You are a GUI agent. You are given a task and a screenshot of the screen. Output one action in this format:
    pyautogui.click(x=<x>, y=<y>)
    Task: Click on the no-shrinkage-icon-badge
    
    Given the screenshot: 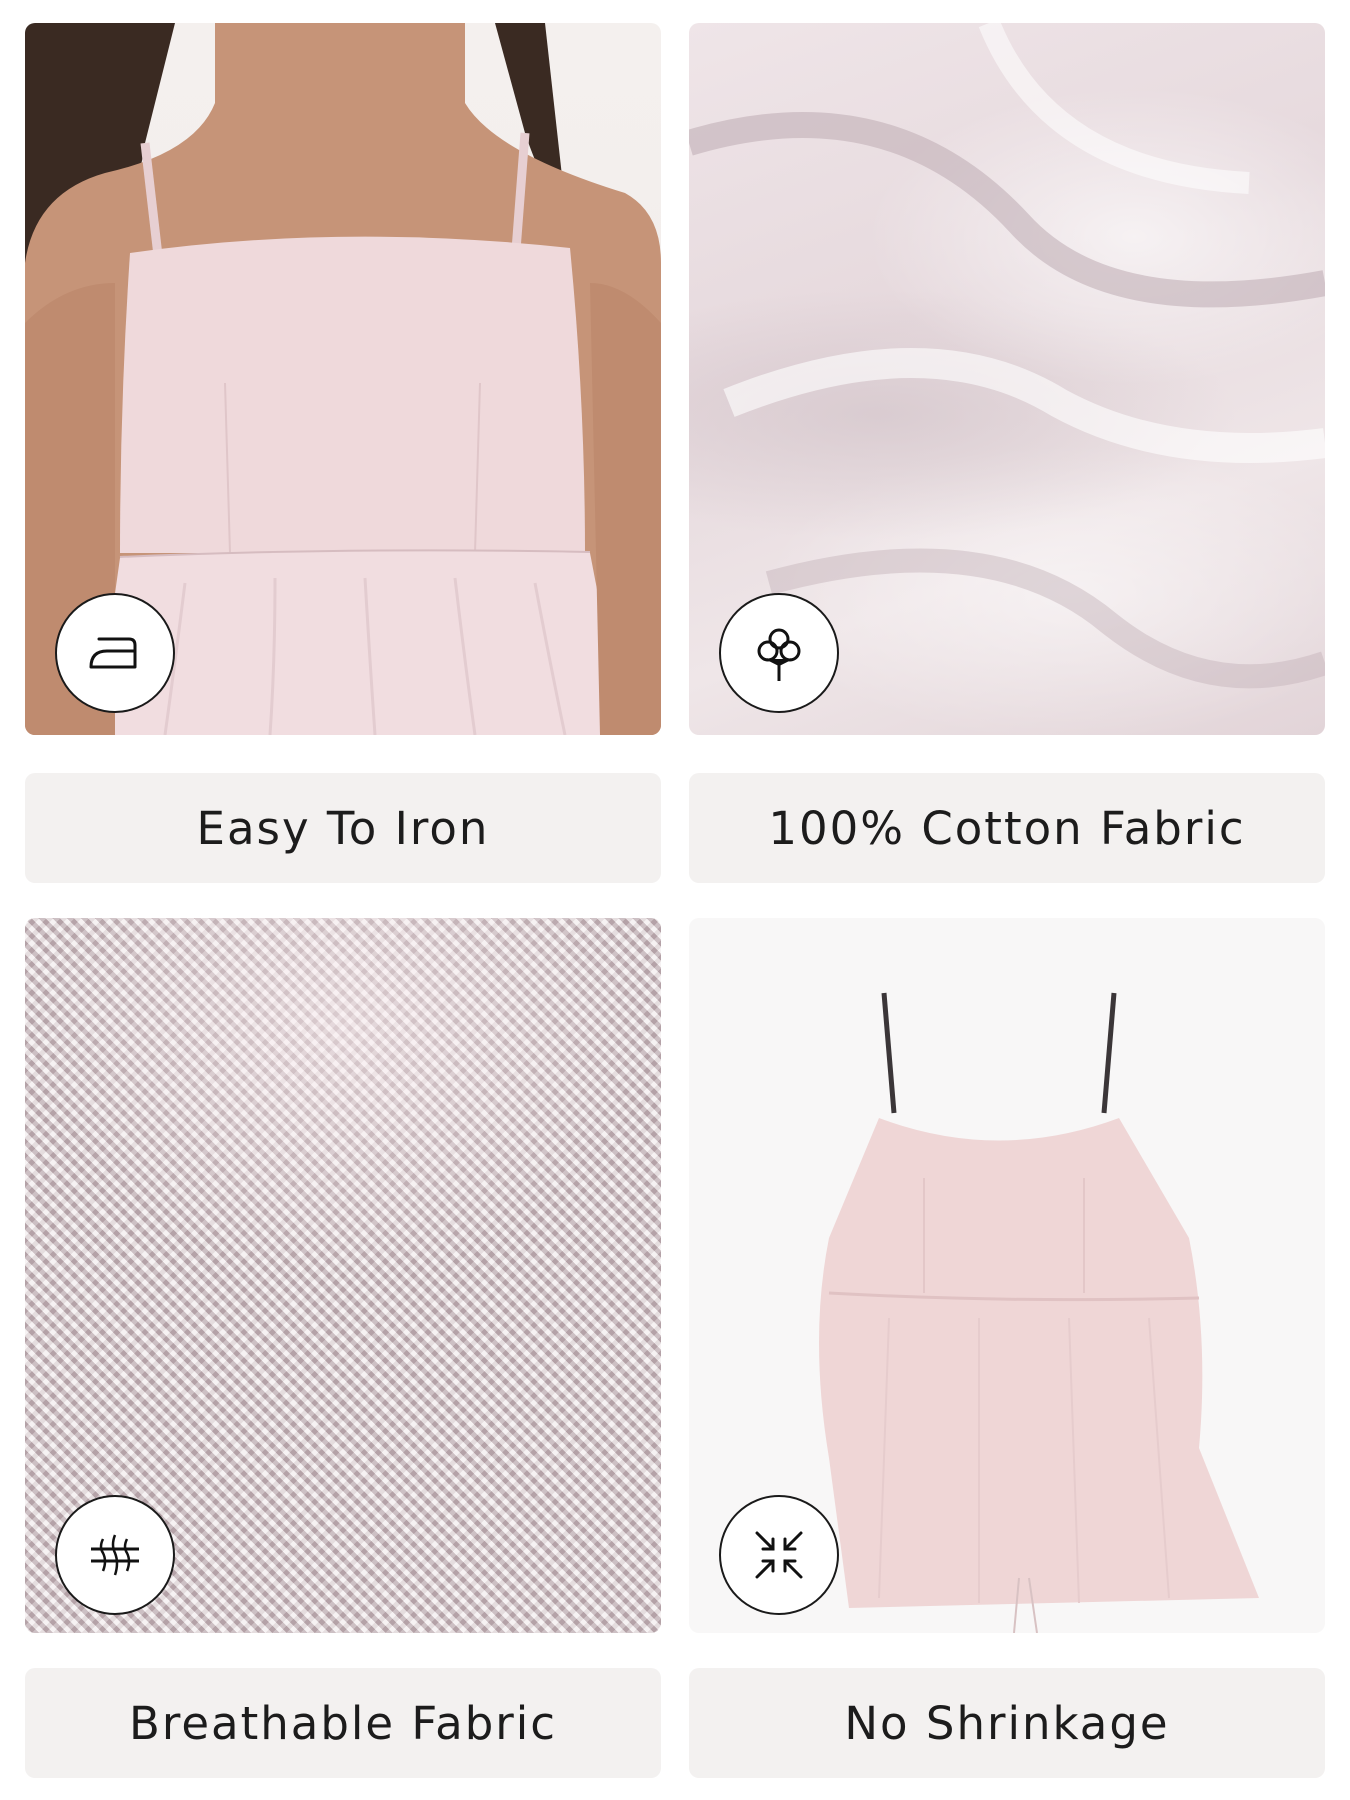 What is the action you would take?
    pyautogui.click(x=779, y=1555)
    